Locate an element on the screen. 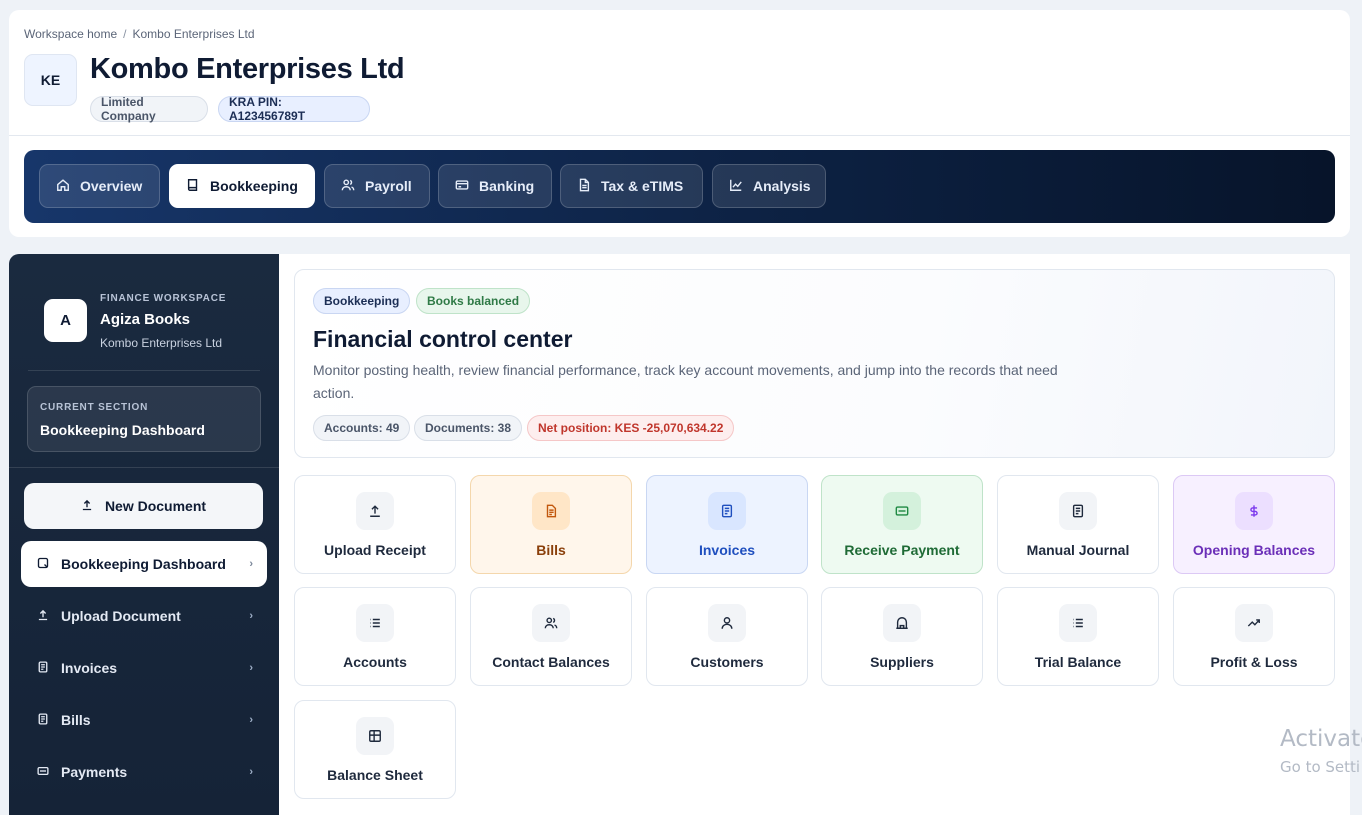  tile-manual-journal: Manual Journal is located at coordinates (1078, 524).